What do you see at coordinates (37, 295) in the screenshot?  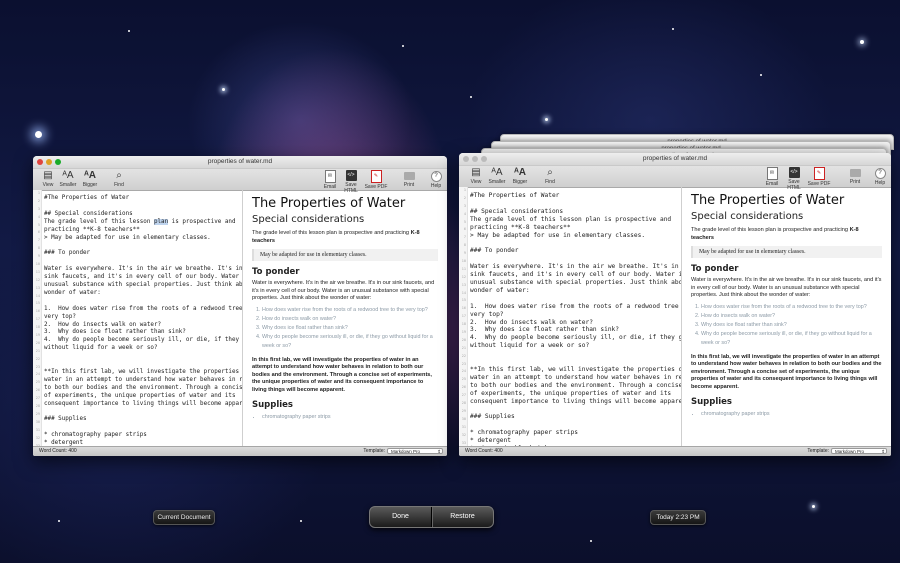 I see `line-number: 14` at bounding box center [37, 295].